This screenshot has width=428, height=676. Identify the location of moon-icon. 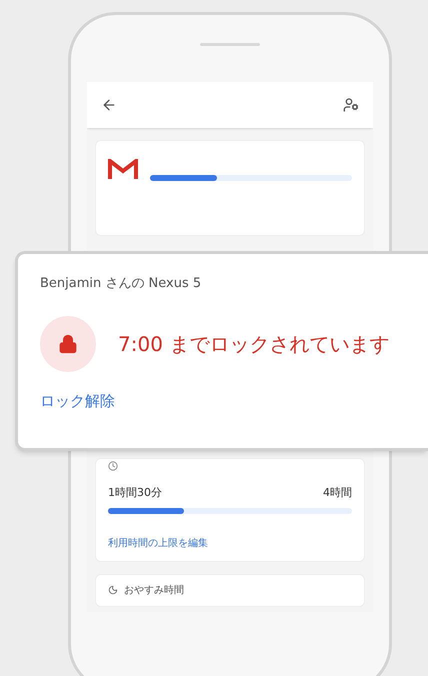
(113, 590).